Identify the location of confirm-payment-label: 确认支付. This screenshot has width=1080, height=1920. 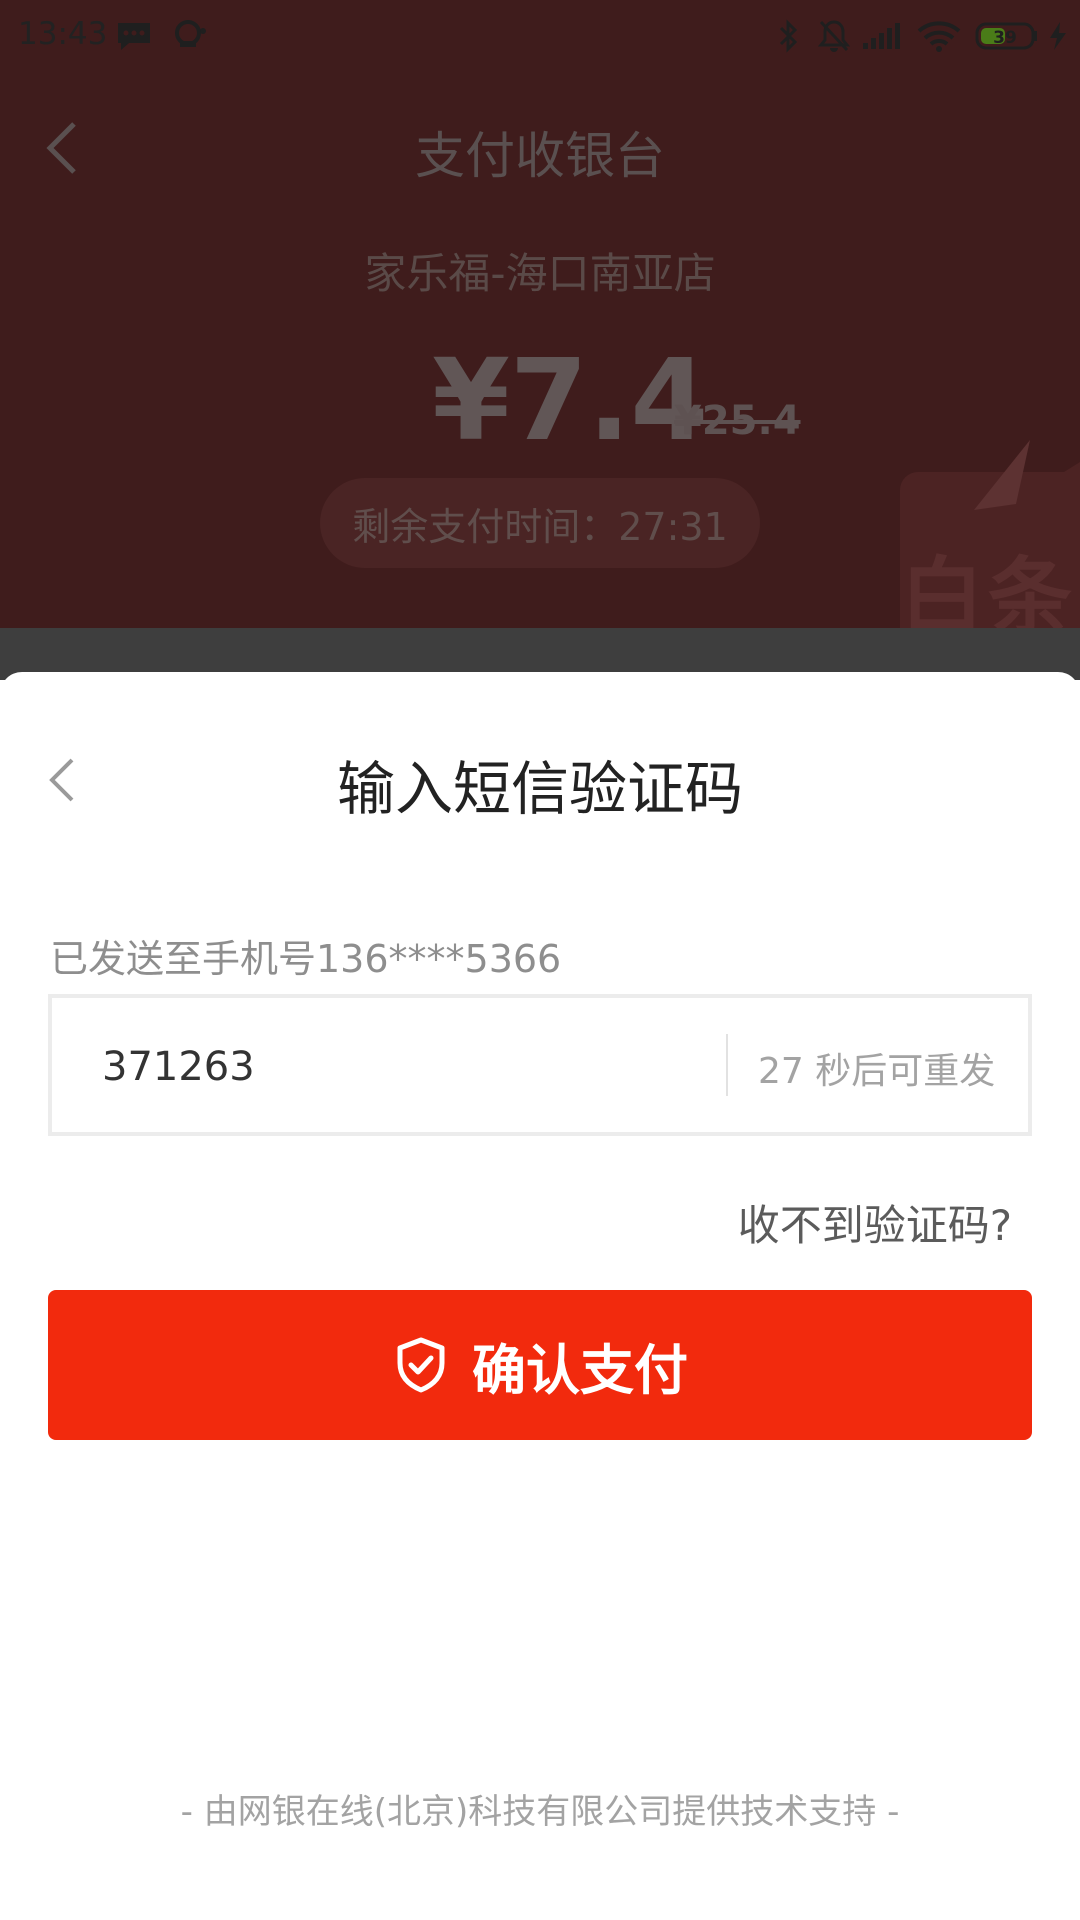
(580, 1370).